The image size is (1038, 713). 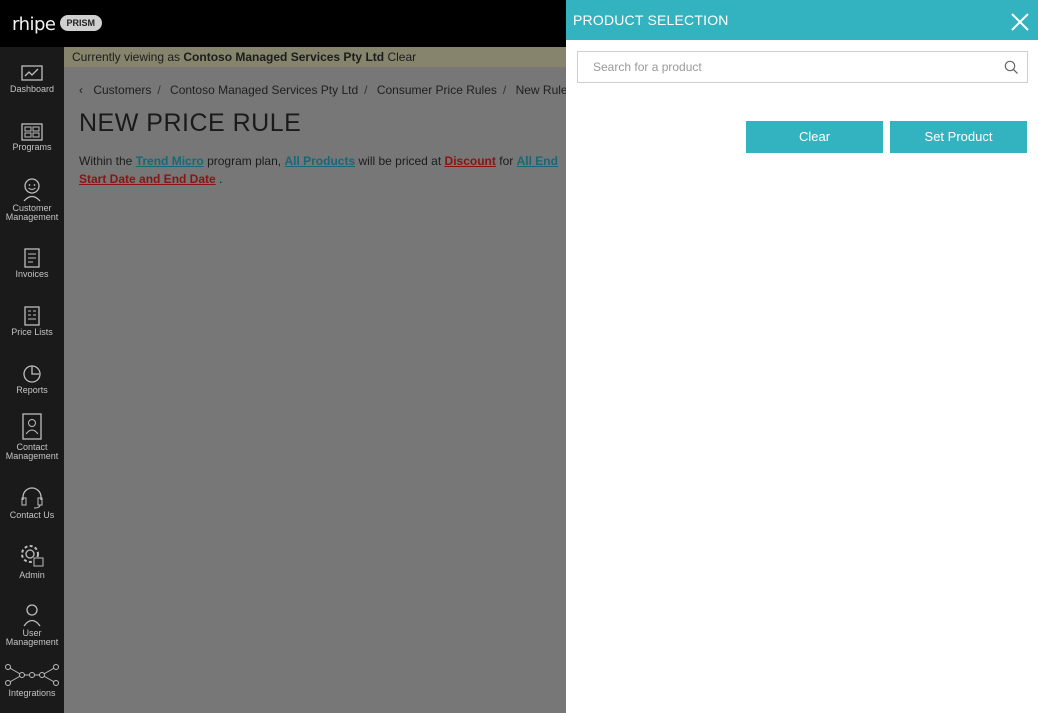 I want to click on back-chevron-icon: ‹, so click(x=81, y=90).